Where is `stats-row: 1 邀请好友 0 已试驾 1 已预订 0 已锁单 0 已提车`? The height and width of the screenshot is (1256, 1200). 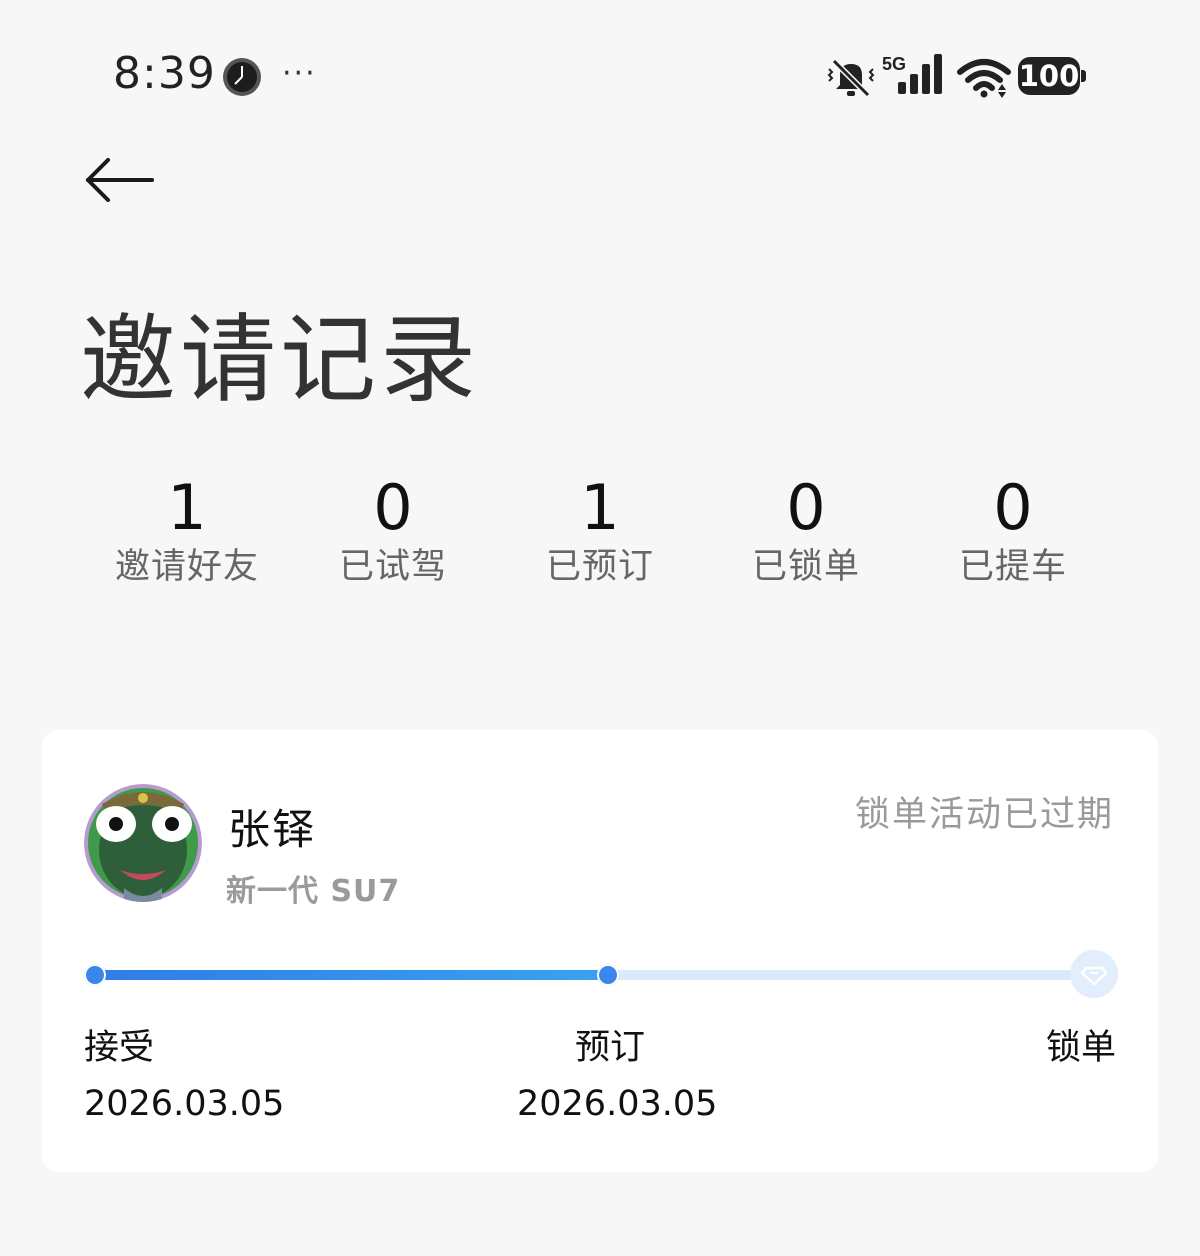
stats-row: 1 邀请好友 0 已试驾 1 已预订 0 已锁单 0 已提车 is located at coordinates (601, 545).